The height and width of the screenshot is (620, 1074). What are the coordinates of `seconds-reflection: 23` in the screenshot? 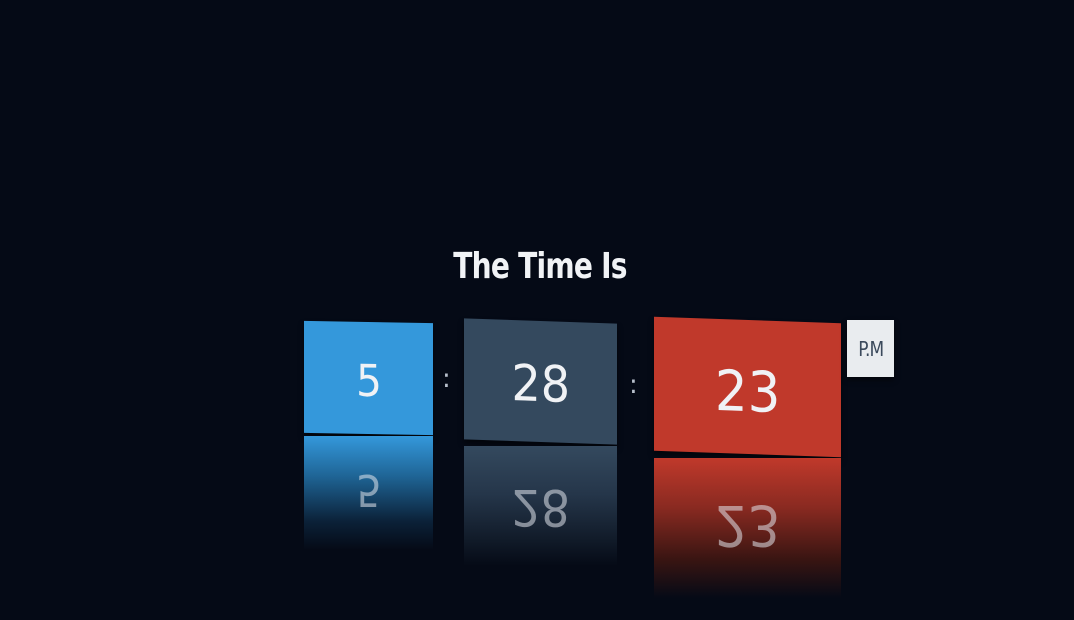 It's located at (747, 528).